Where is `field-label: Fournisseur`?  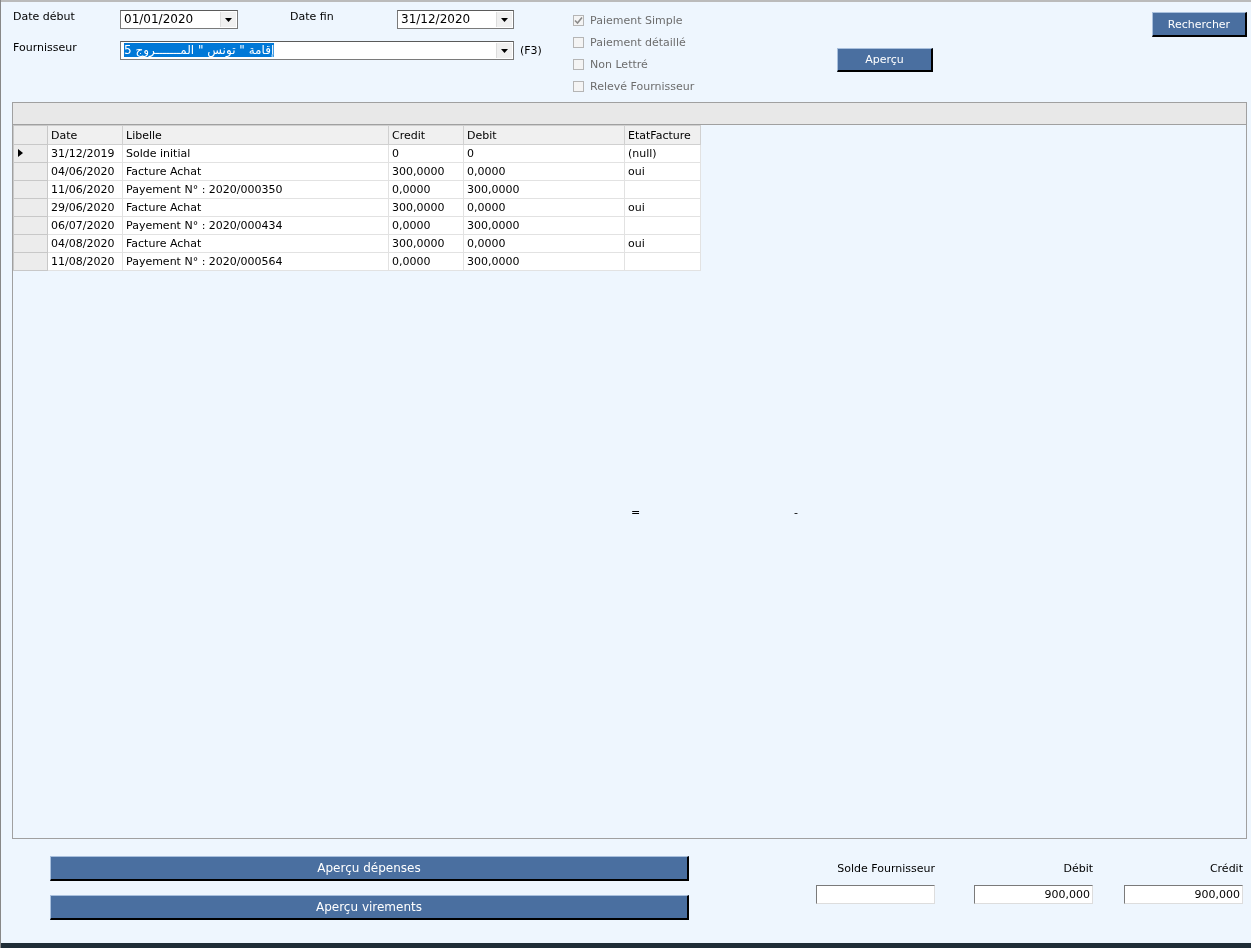 field-label: Fournisseur is located at coordinates (45, 47).